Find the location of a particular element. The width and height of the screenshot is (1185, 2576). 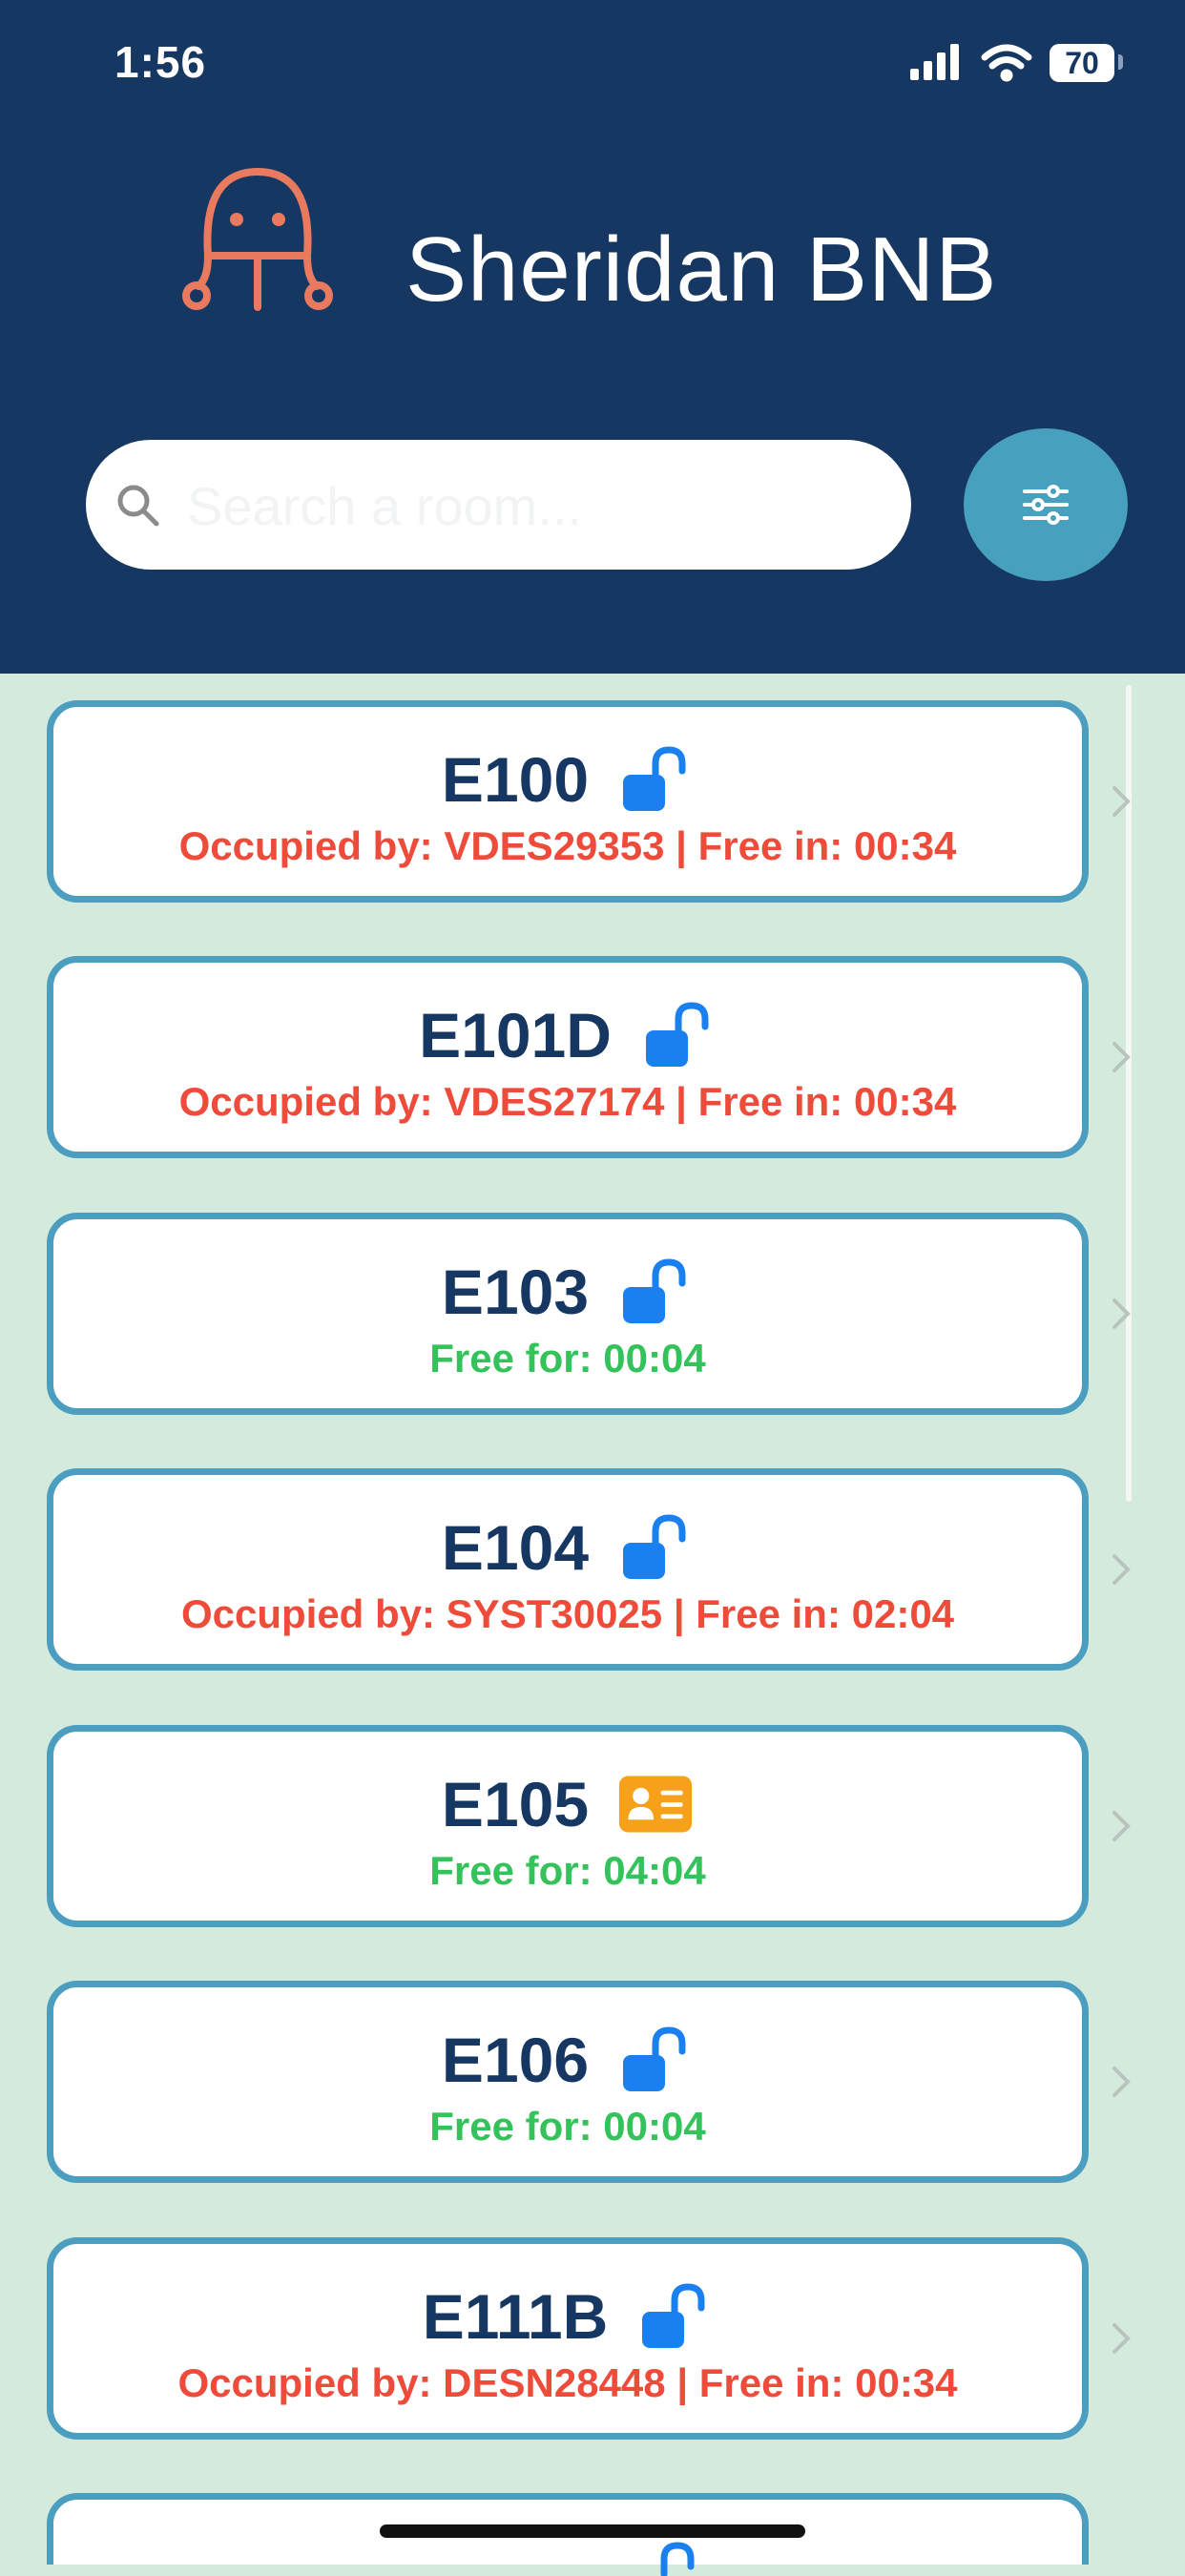

room-card: E106 Free for: 00:04 is located at coordinates (568, 2082).